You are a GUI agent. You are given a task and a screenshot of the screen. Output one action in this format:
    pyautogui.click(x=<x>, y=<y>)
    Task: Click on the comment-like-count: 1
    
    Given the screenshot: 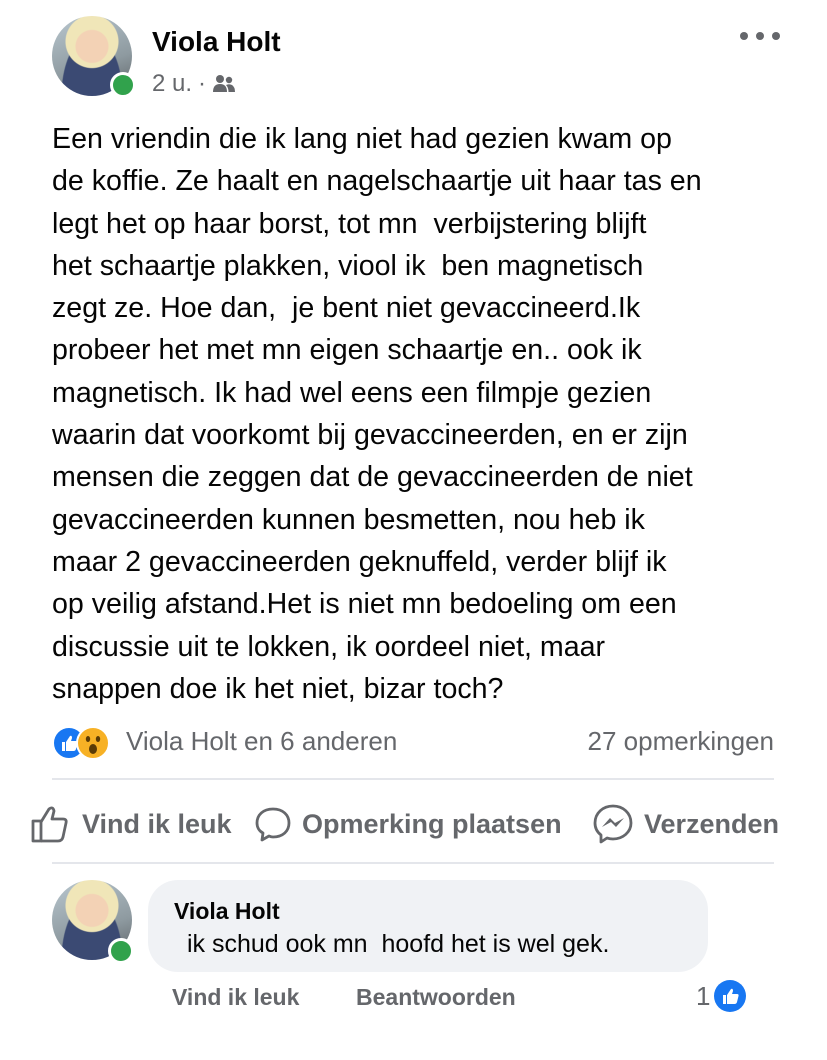 What is the action you would take?
    pyautogui.click(x=721, y=996)
    